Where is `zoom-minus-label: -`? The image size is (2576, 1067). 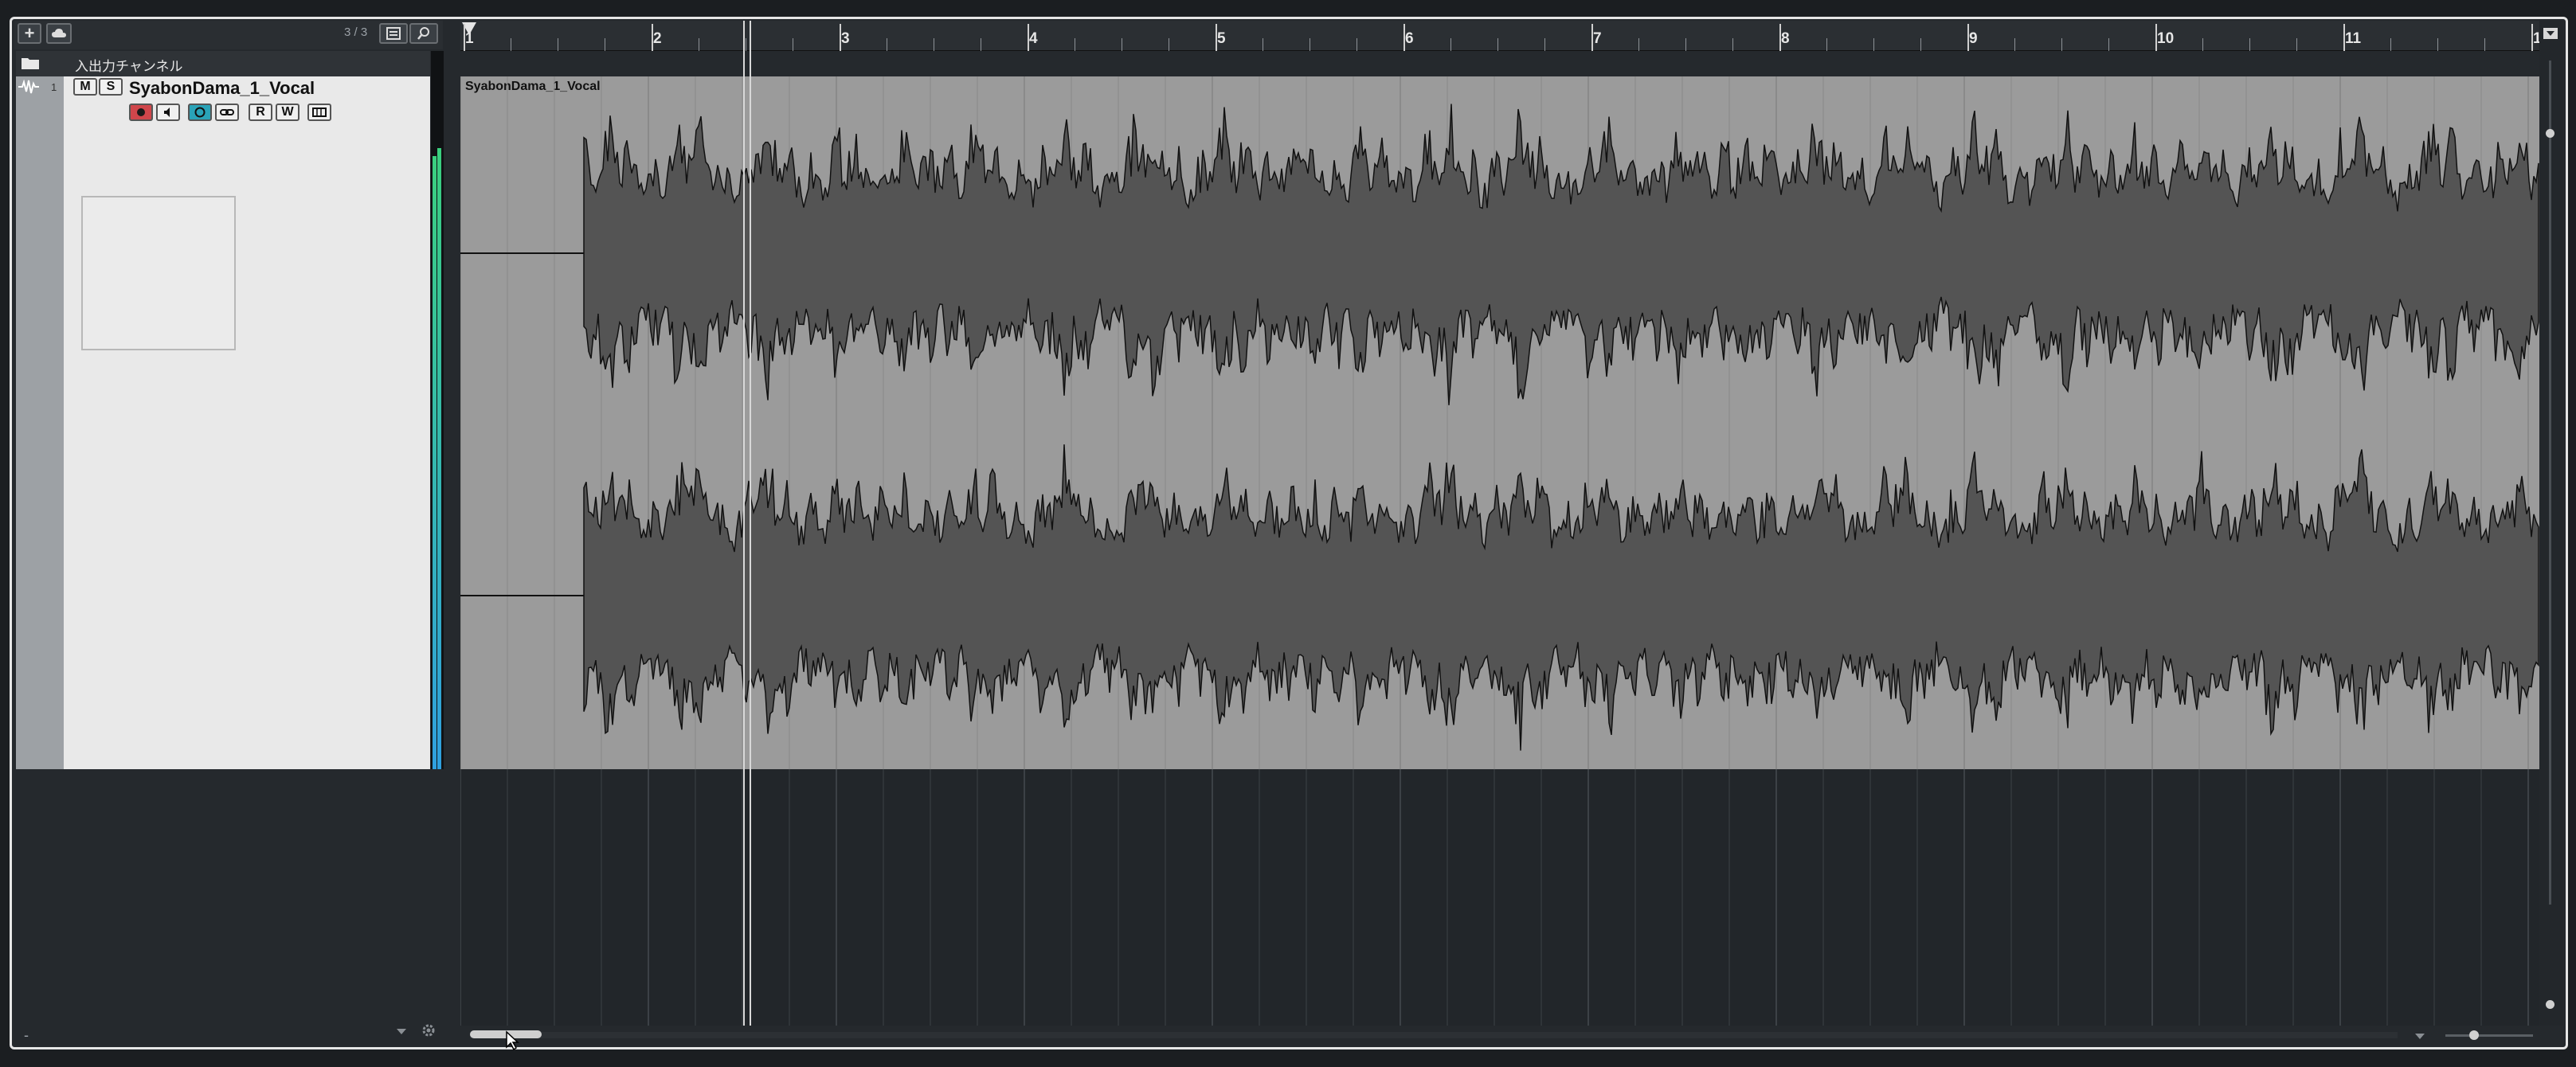 zoom-minus-label: - is located at coordinates (26, 1035).